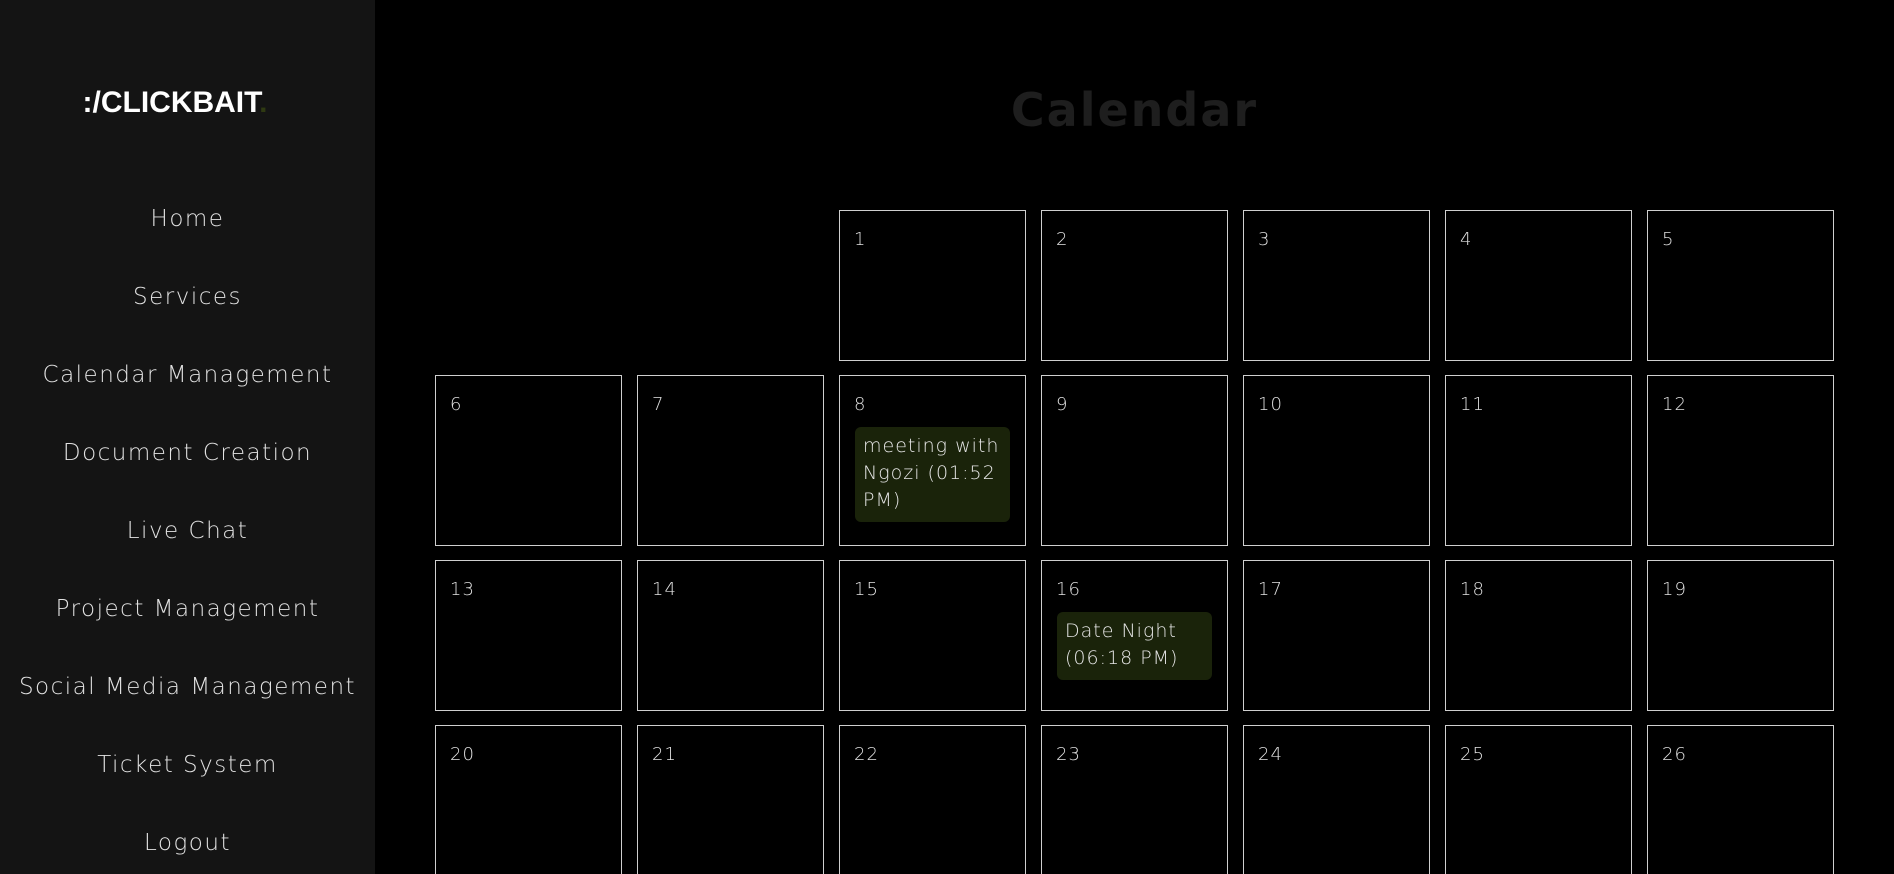 Image resolution: width=1894 pixels, height=874 pixels. Describe the element at coordinates (187, 531) in the screenshot. I see `sidebar-item-live-chat: Live Chat` at that location.